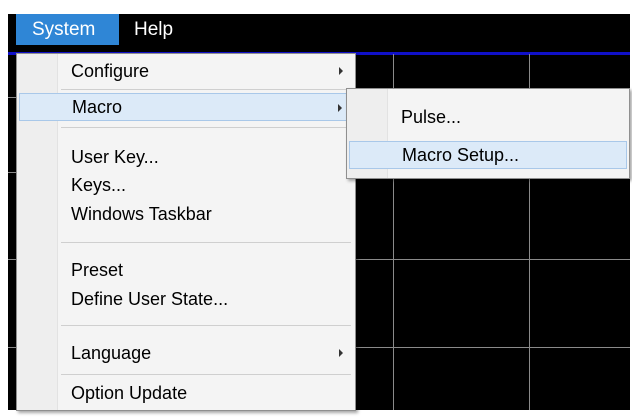 Image resolution: width=632 pixels, height=417 pixels. Describe the element at coordinates (97, 107) in the screenshot. I see `menu-item-label: Macro` at that location.